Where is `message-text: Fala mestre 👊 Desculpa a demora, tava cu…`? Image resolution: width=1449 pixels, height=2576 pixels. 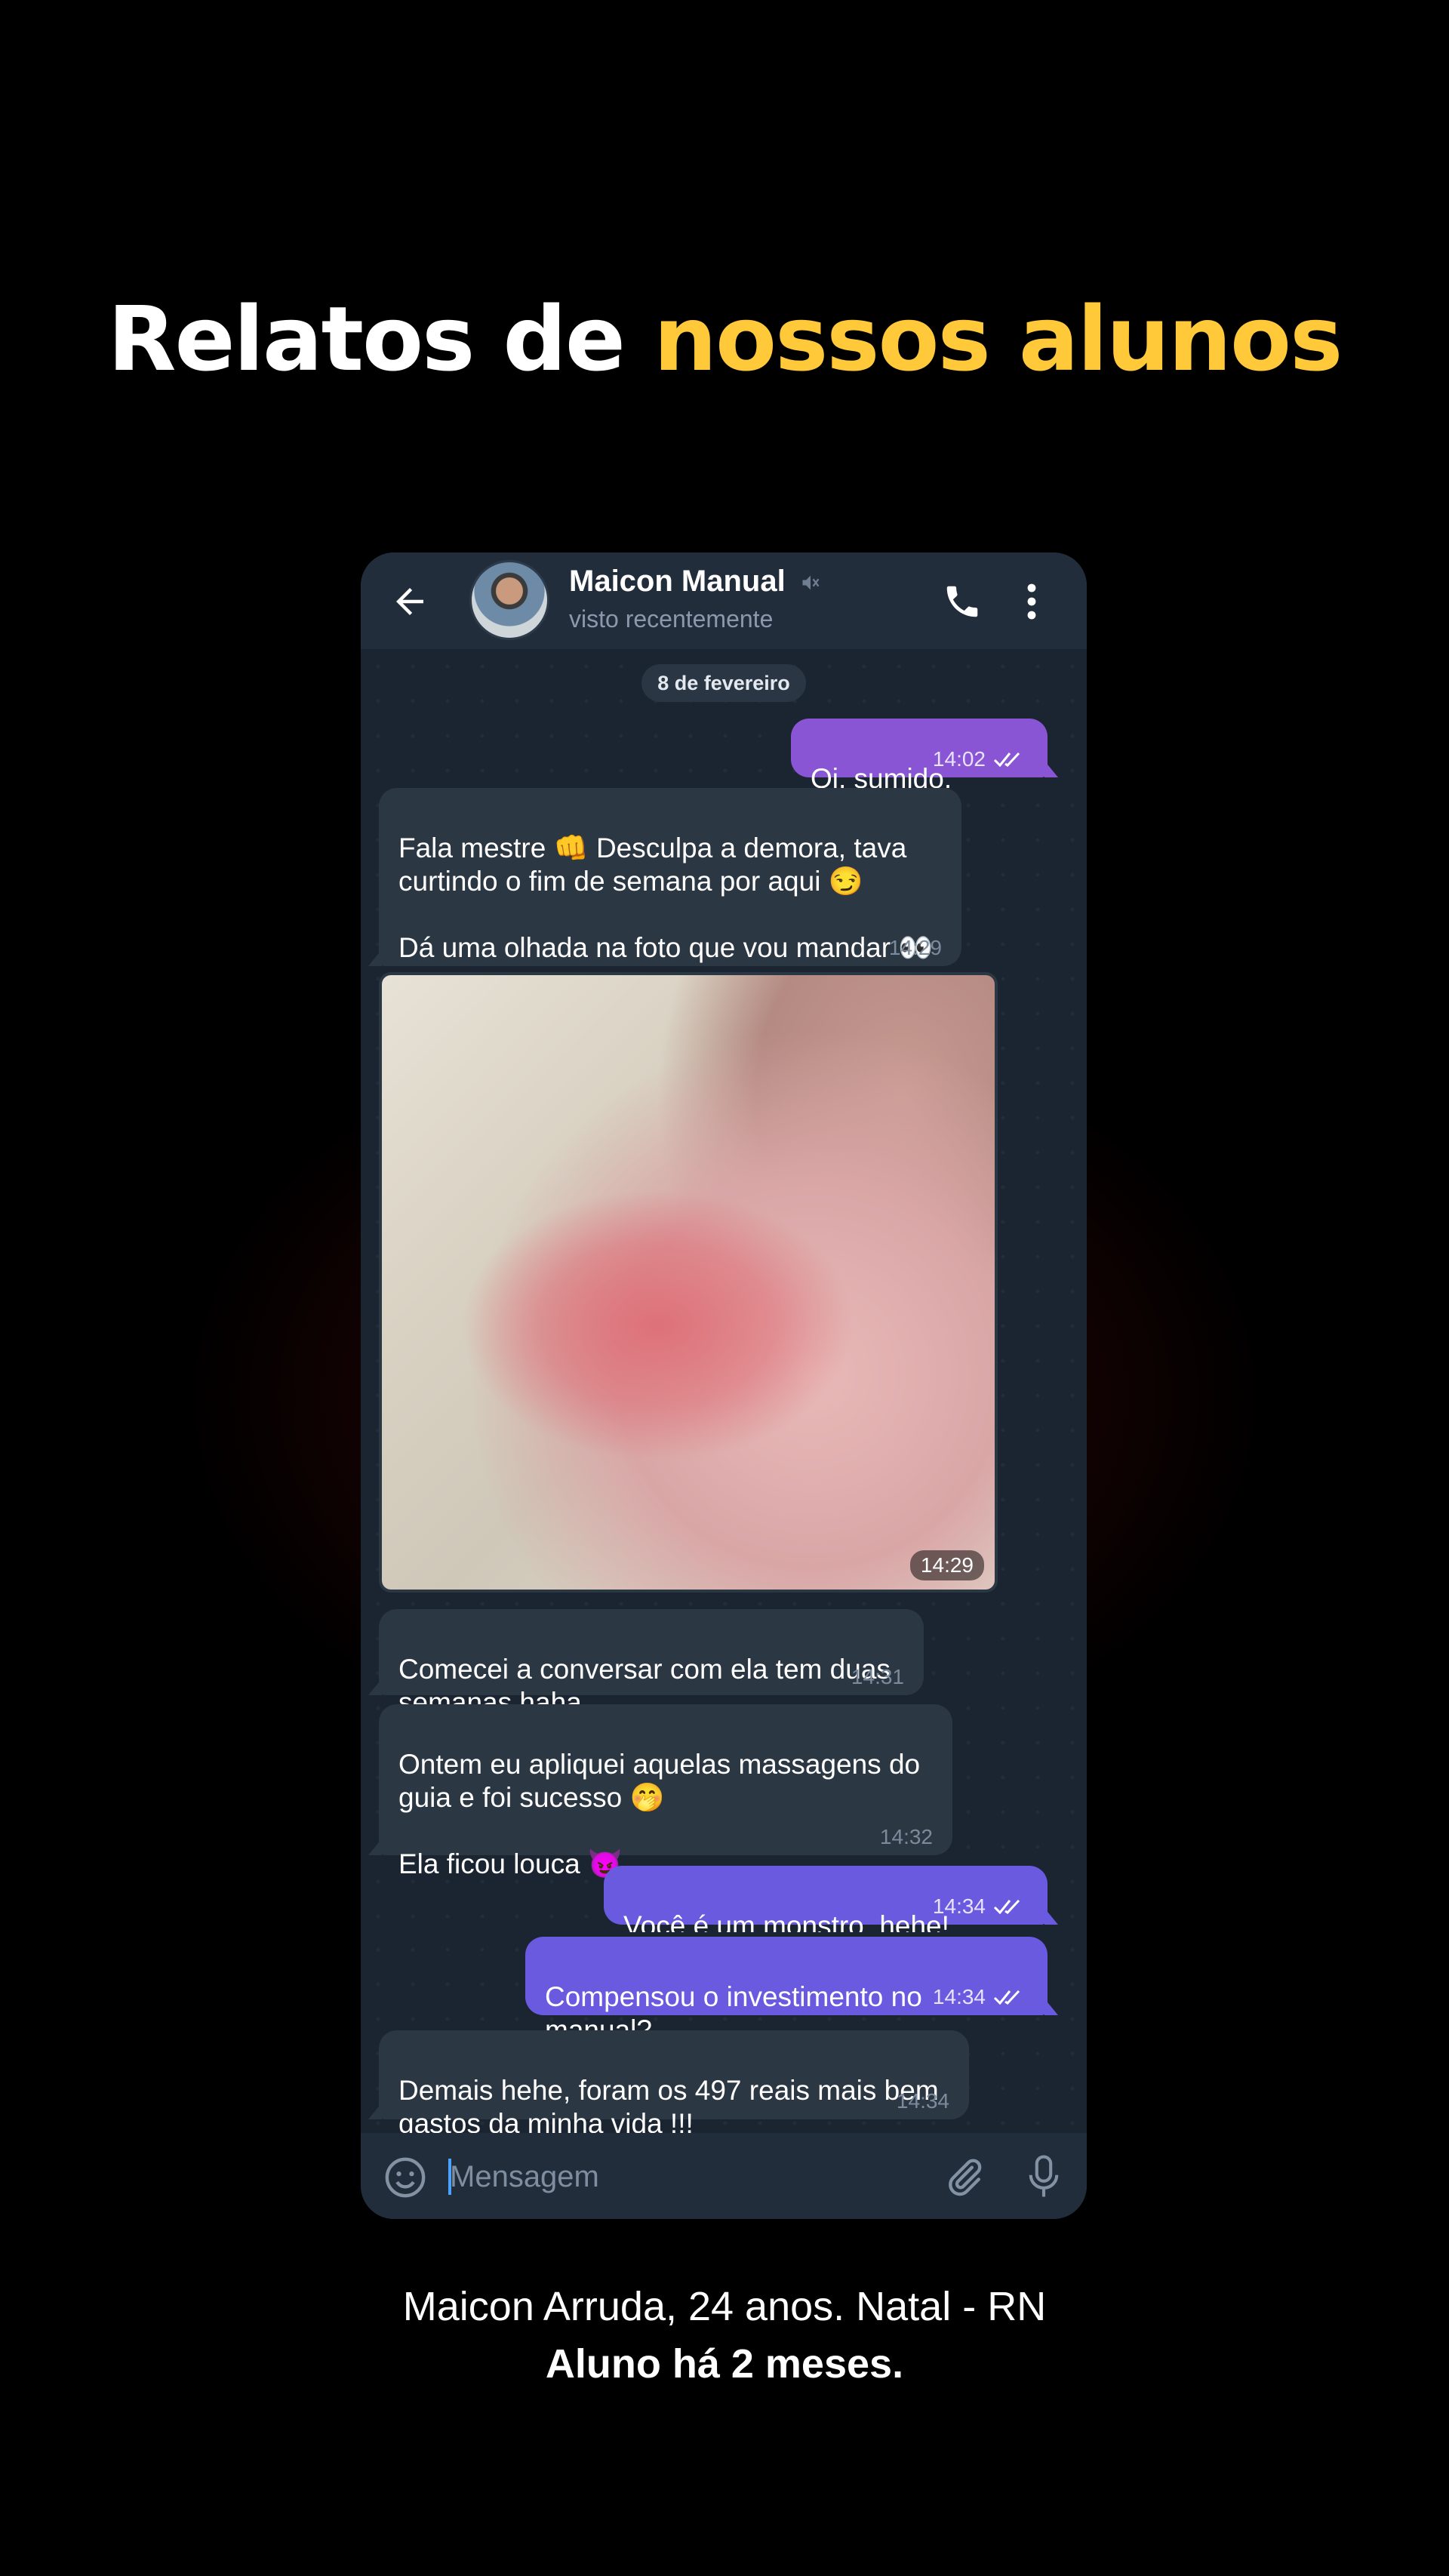
message-text: Fala mestre 👊 Desculpa a demora, tava cu… is located at coordinates (666, 898).